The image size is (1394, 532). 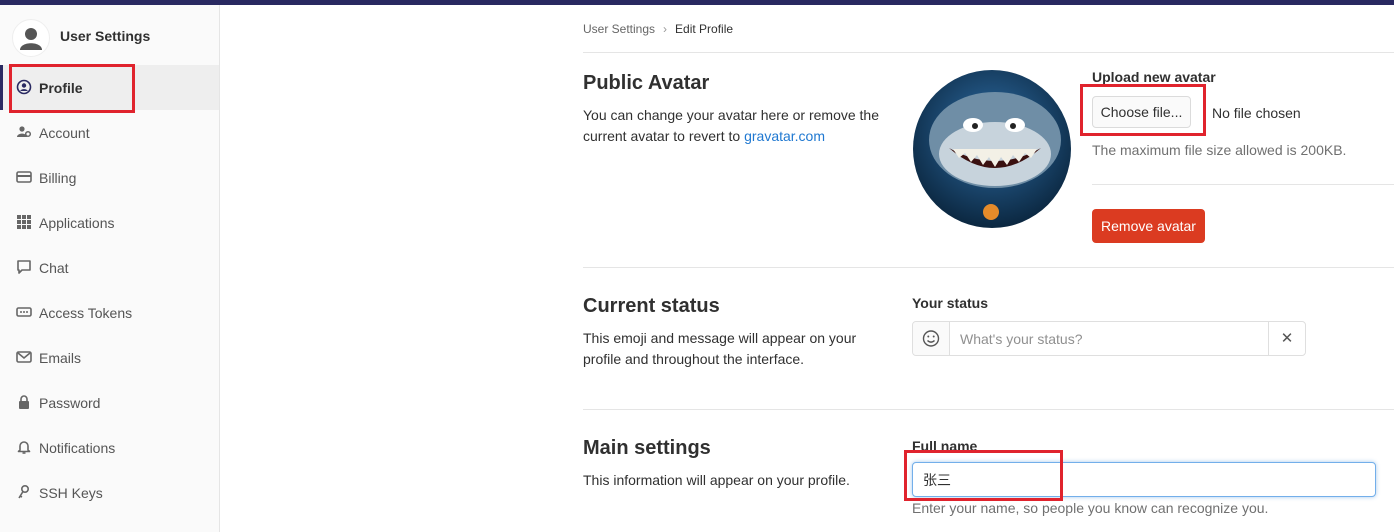 What do you see at coordinates (31, 38) in the screenshot?
I see `user-avatar-icon` at bounding box center [31, 38].